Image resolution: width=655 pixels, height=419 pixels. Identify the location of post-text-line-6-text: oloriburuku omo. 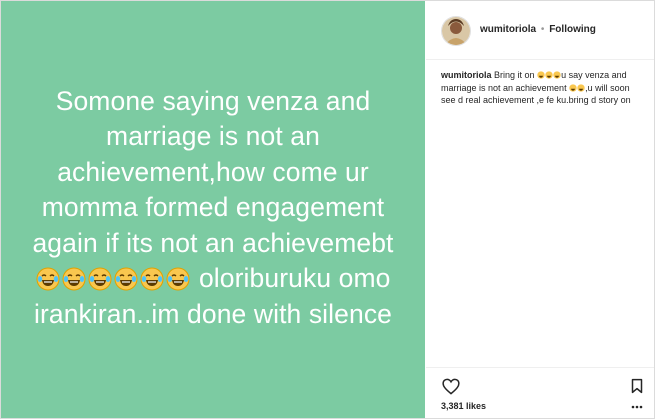
(294, 278).